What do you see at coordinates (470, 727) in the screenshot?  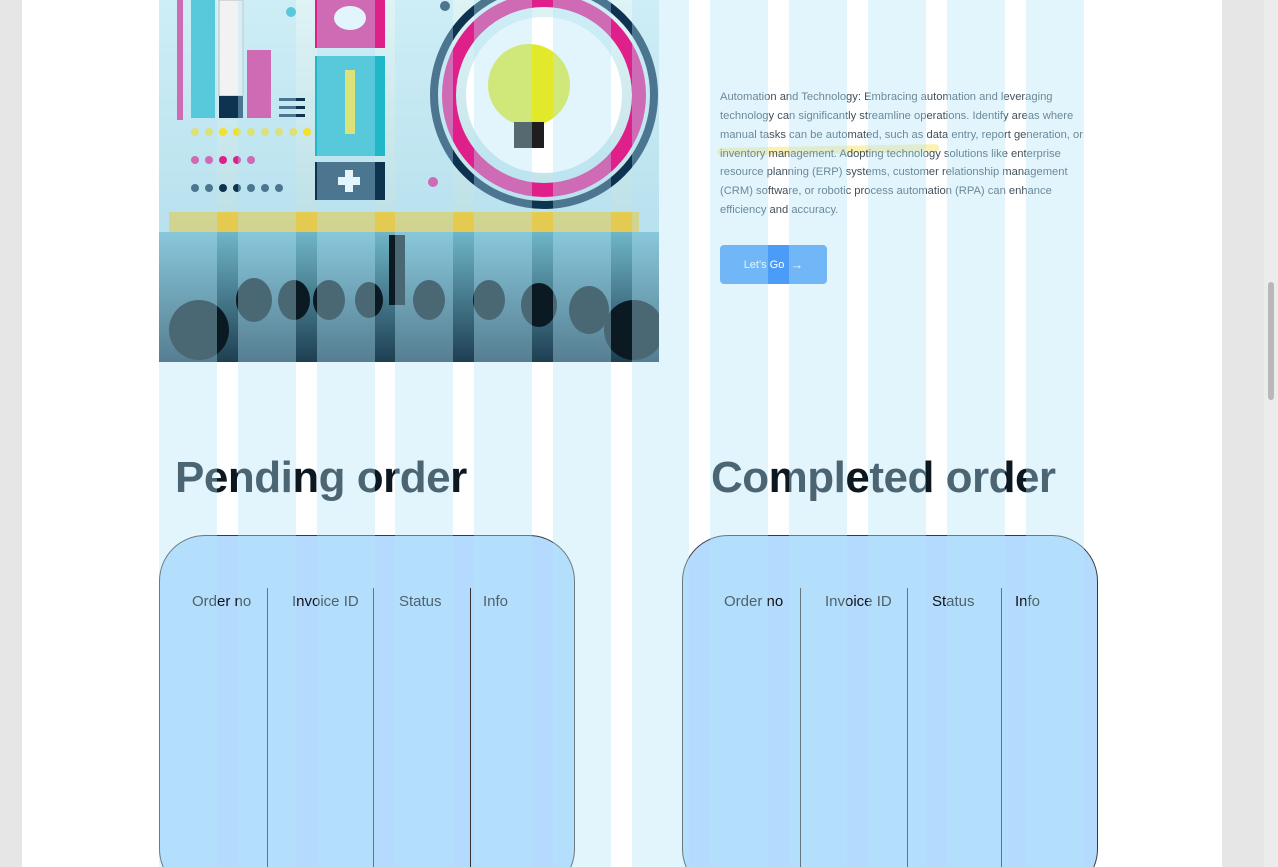 I see `column-divider` at bounding box center [470, 727].